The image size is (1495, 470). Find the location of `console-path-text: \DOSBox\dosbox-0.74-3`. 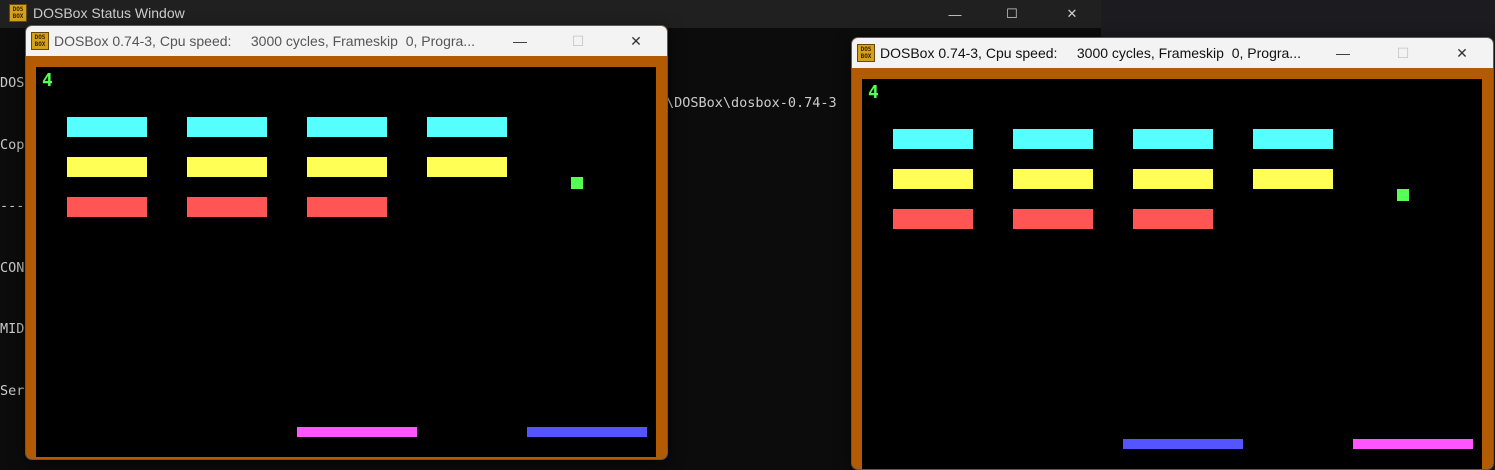

console-path-text: \DOSBox\dosbox-0.74-3 is located at coordinates (751, 103).